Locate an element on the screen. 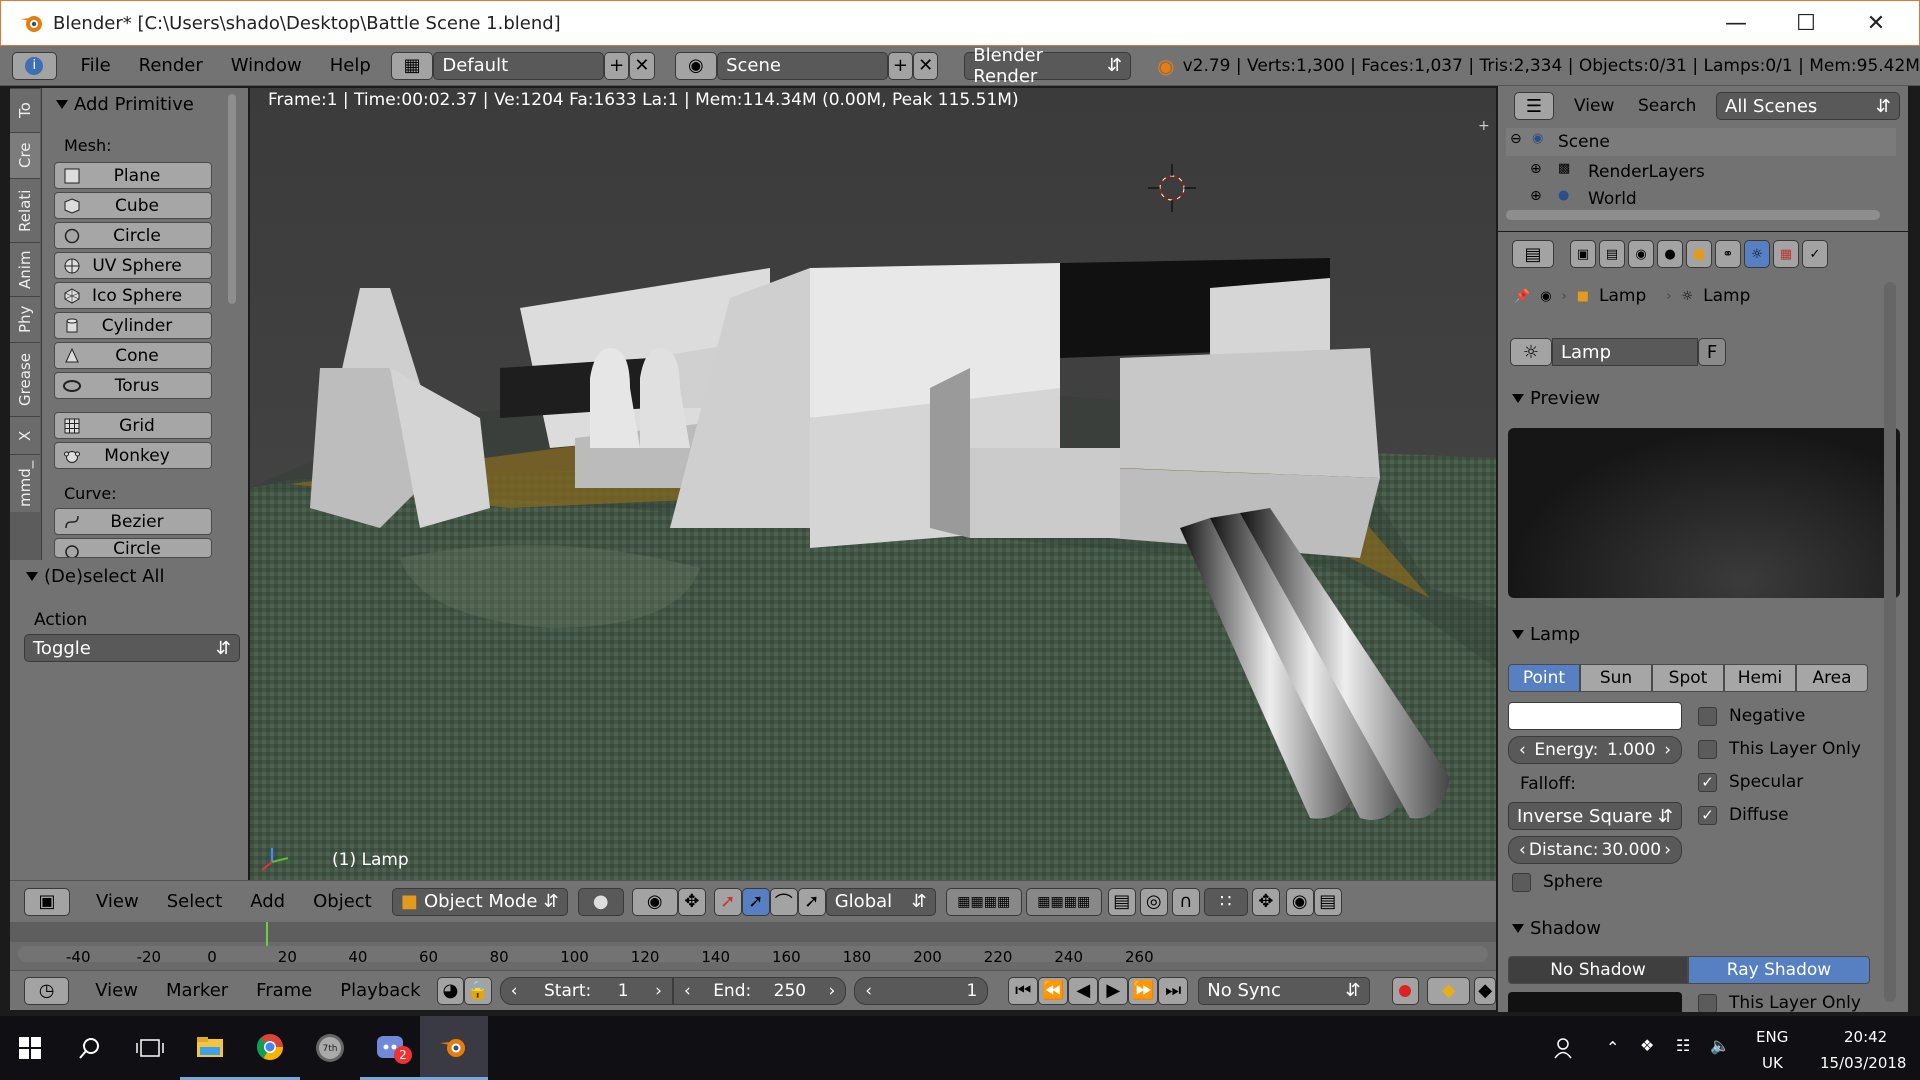  action-select: Toggle ⇵ is located at coordinates (132, 648).